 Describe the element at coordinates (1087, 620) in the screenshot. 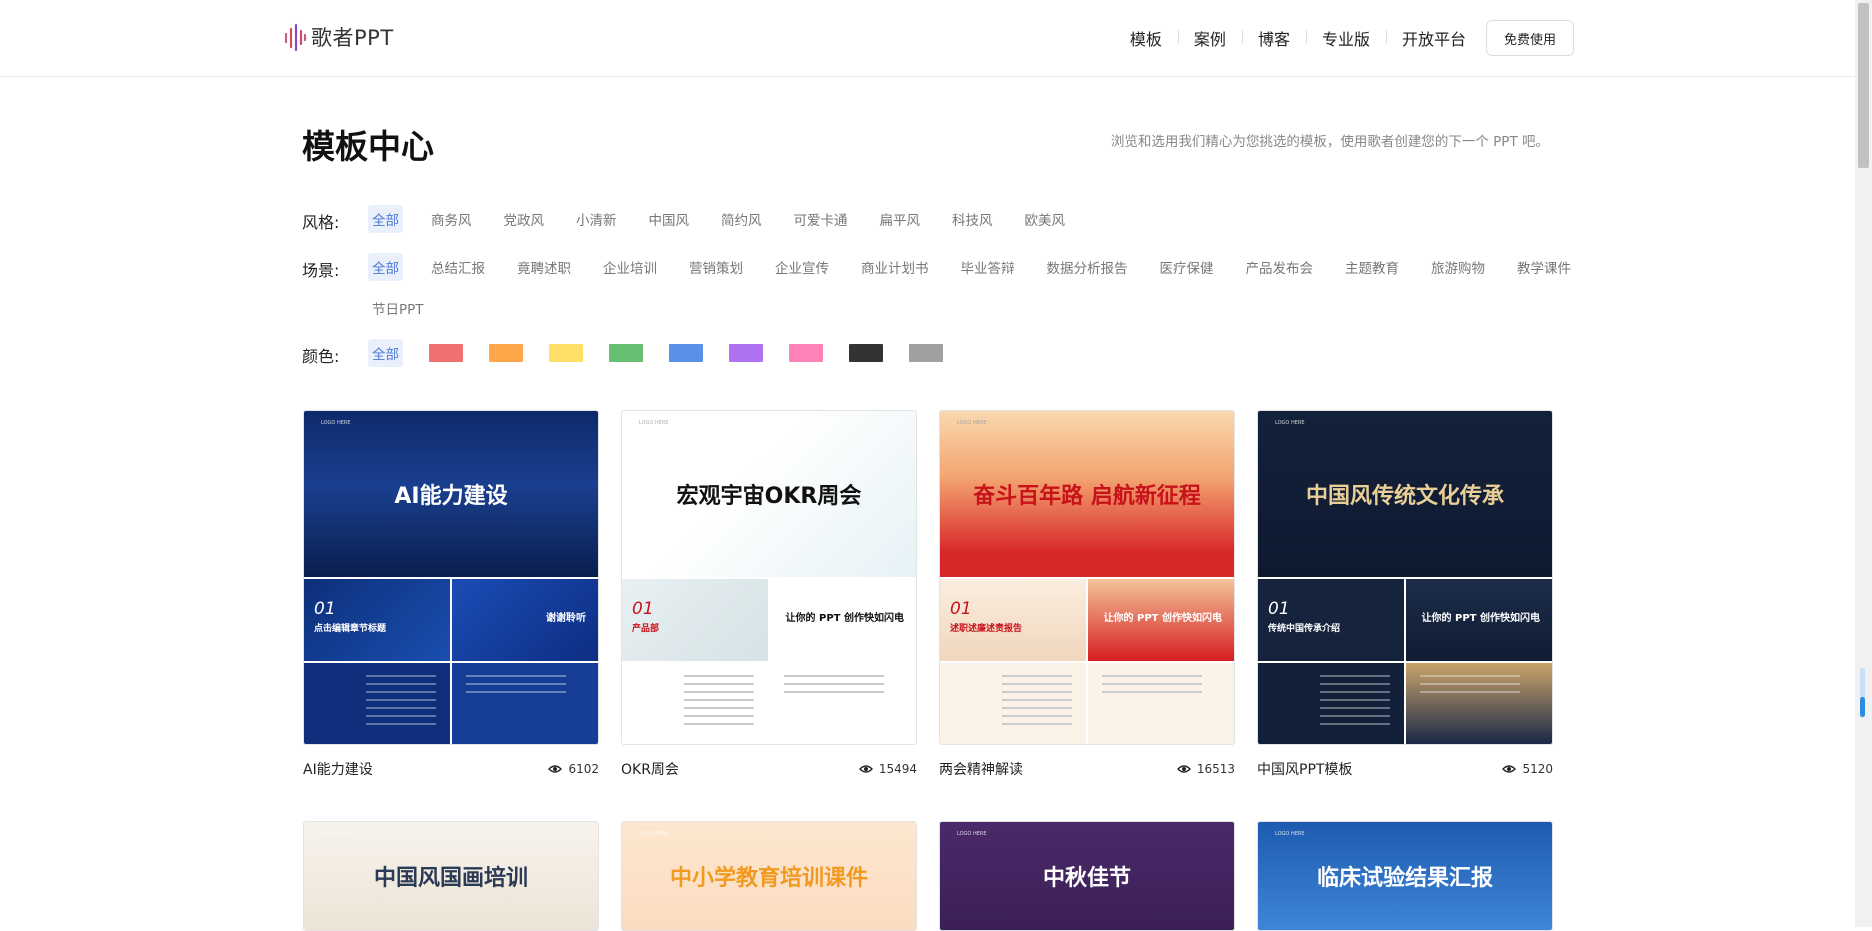

I see `slide-row: 01 述职述廉述责报告 让你的 PPT 创作快如闪电` at that location.